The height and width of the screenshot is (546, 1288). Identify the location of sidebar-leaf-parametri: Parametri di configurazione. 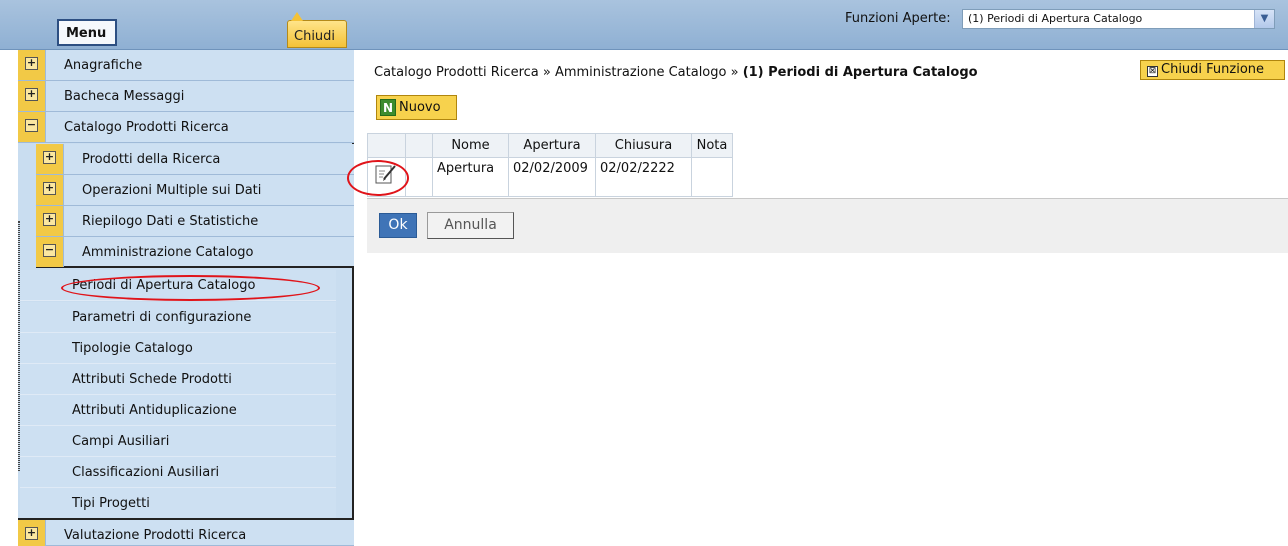
(178, 317).